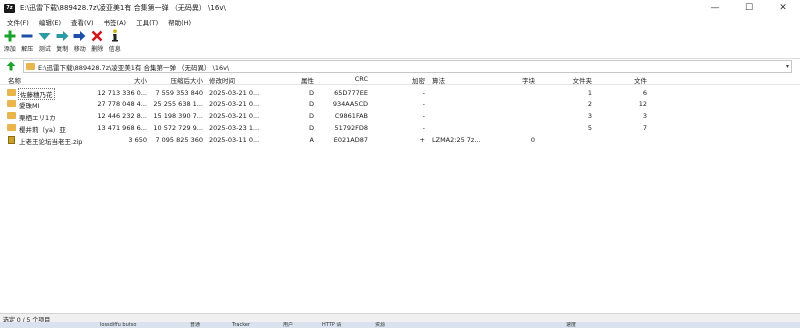 This screenshot has height=328, width=800. I want to click on taskbar-item: HTTP 请, so click(331, 325).